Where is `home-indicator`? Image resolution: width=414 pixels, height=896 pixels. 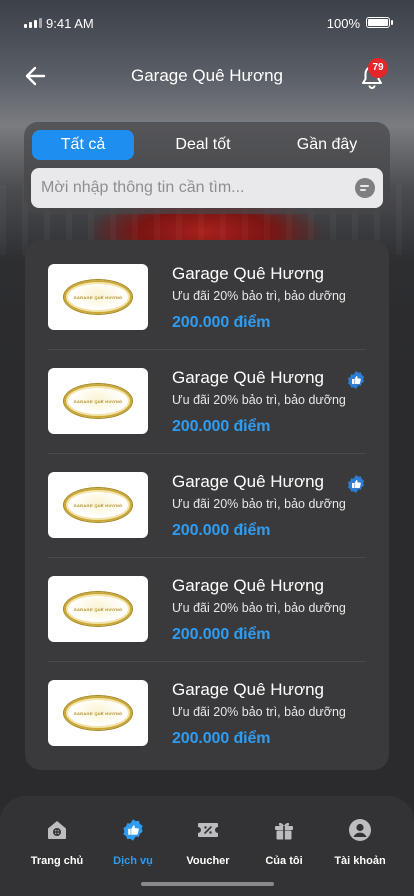 home-indicator is located at coordinates (207, 884).